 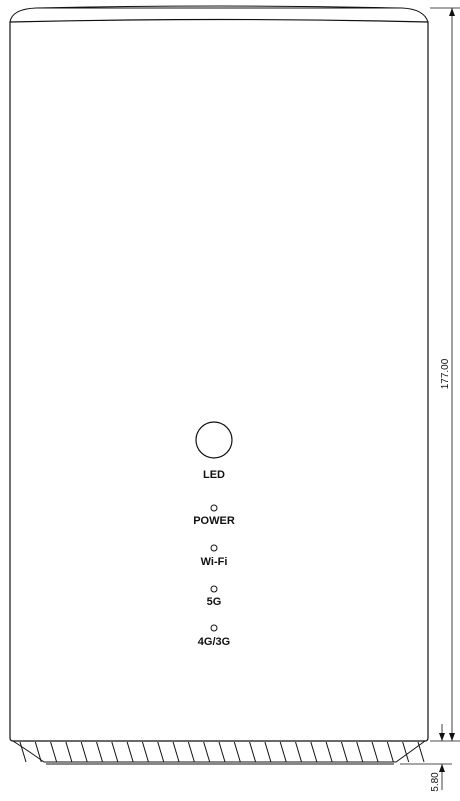 What do you see at coordinates (214, 589) in the screenshot?
I see `indicator-5g-light` at bounding box center [214, 589].